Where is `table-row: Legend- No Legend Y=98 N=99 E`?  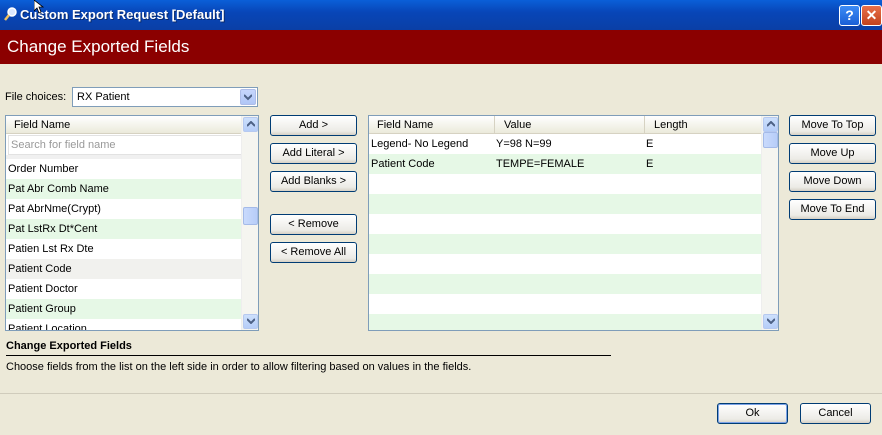
table-row: Legend- No Legend Y=98 N=99 E is located at coordinates (573, 144).